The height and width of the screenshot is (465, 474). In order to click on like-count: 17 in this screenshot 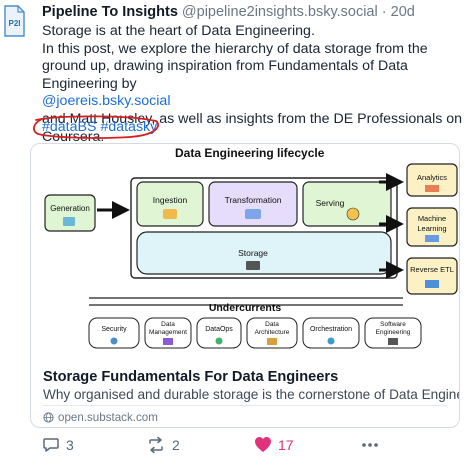, I will do `click(286, 444)`.